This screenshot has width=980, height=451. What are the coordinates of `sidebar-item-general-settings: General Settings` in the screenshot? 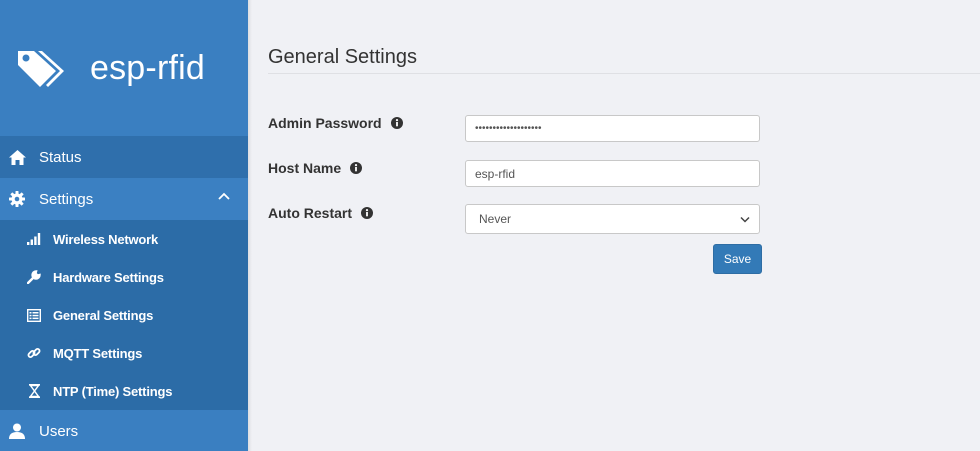 It's located at (124, 315).